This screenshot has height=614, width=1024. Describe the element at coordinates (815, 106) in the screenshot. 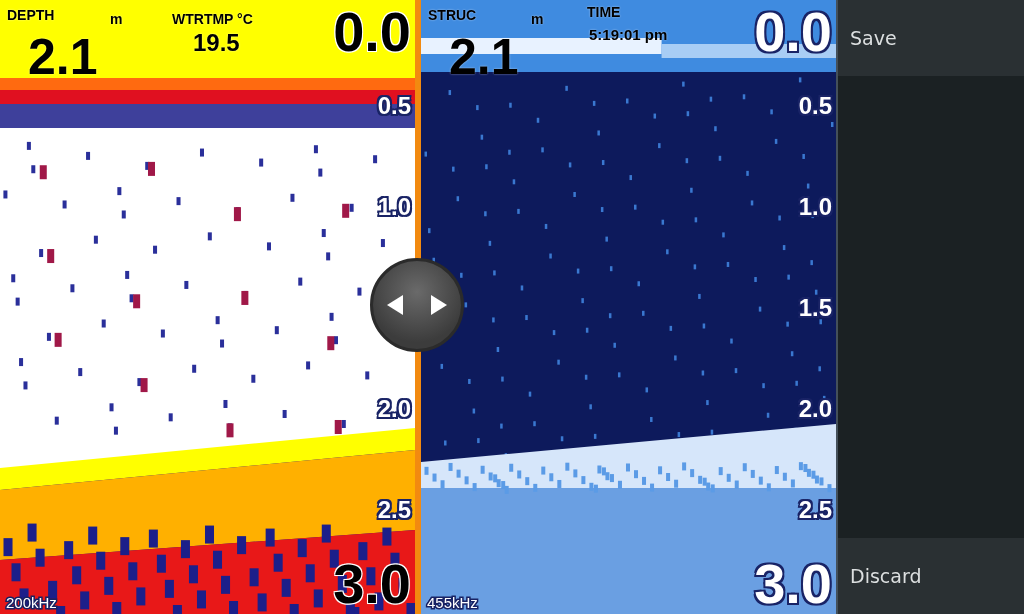

I see `depth-scale-mark: 0.5` at that location.